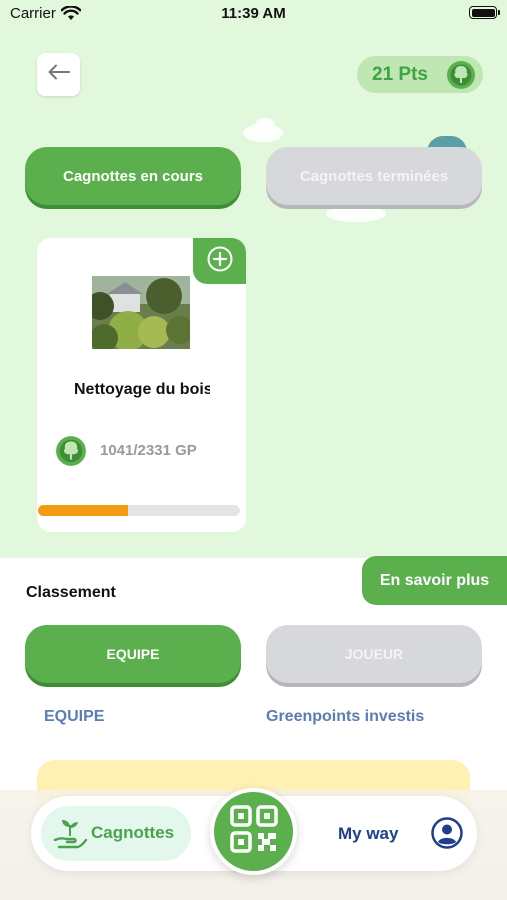 This screenshot has height=900, width=507. I want to click on back-button, so click(58, 74).